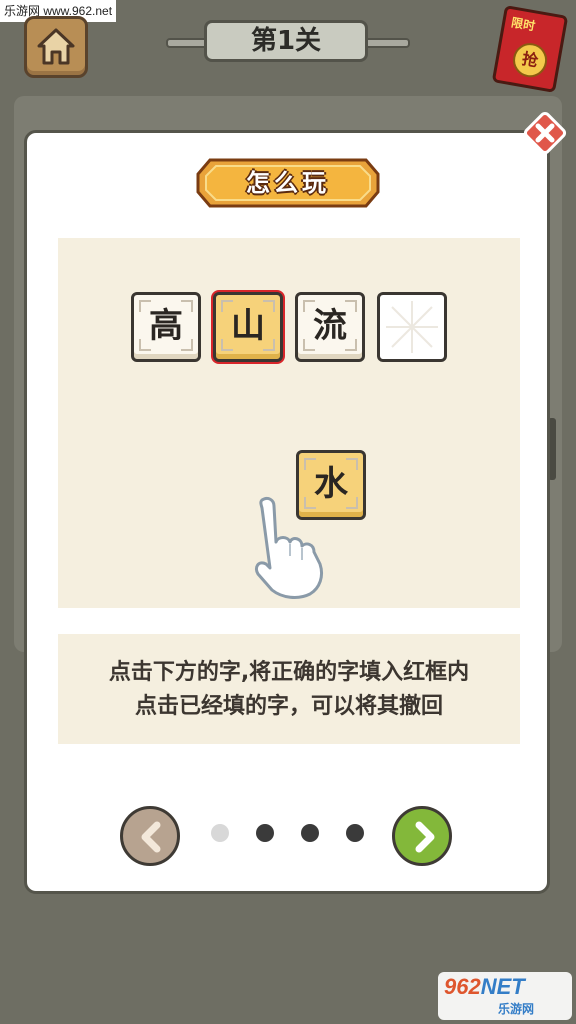 This screenshot has width=576, height=1024. I want to click on chevron-left-icon, so click(151, 837).